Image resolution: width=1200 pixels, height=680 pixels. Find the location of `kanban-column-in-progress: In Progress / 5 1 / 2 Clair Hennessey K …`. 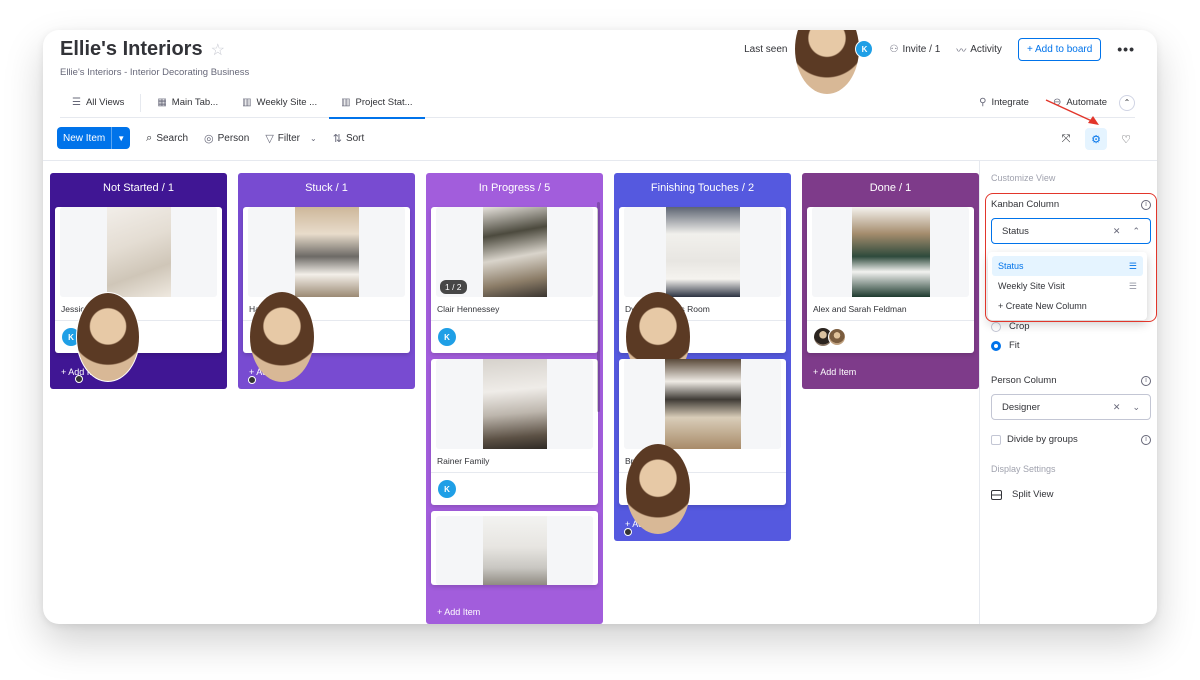

kanban-column-in-progress: In Progress / 5 1 / 2 Clair Hennessey K … is located at coordinates (514, 398).